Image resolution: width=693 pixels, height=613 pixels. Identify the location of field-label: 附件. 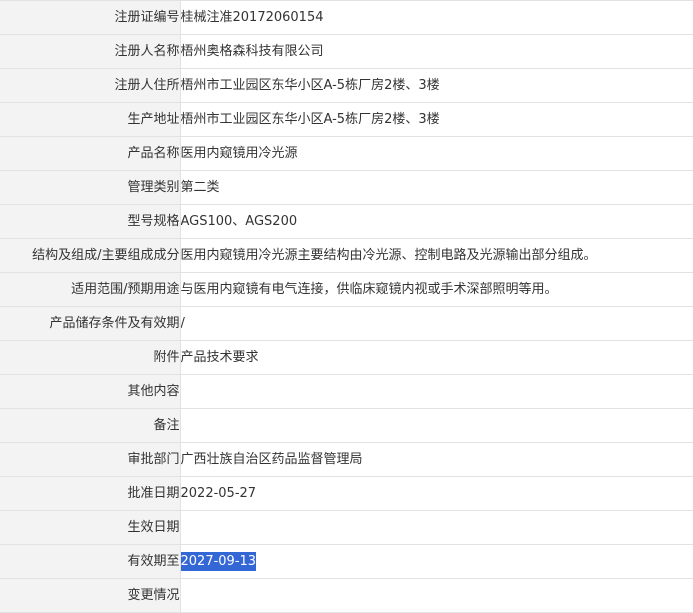
(90, 357).